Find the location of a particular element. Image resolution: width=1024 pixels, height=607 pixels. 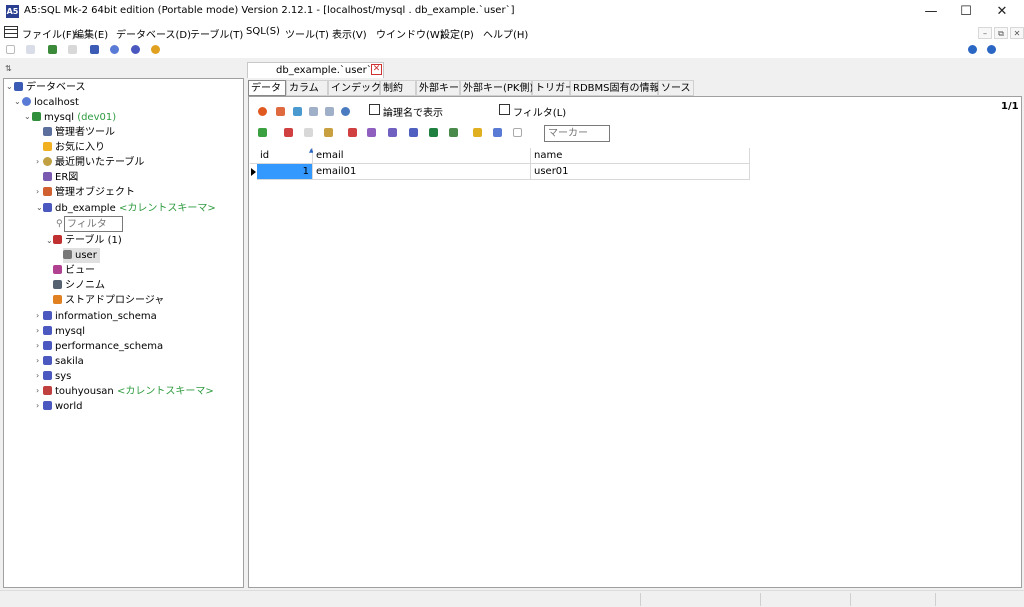

move-up-icon is located at coordinates (297, 111).